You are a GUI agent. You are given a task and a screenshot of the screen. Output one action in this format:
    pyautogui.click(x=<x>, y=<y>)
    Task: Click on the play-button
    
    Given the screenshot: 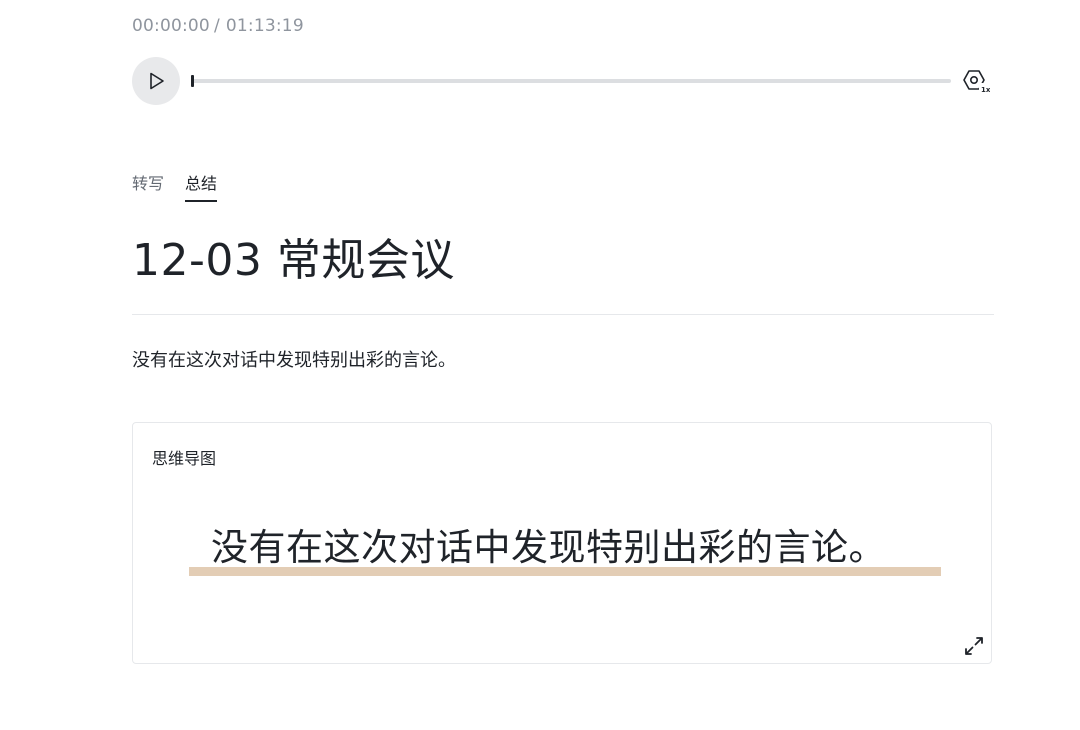 What is the action you would take?
    pyautogui.click(x=156, y=81)
    